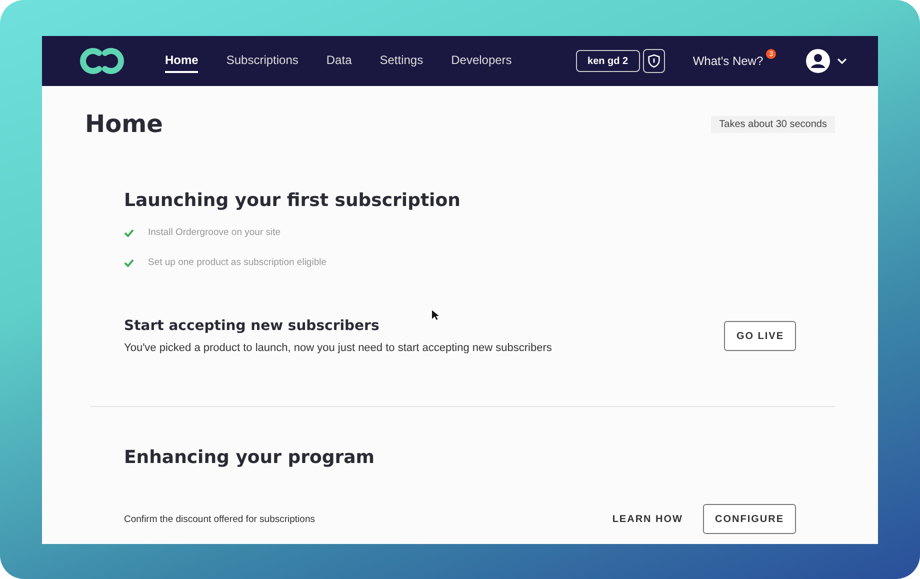 The width and height of the screenshot is (920, 579). I want to click on account-button: ken gd 2, so click(608, 61).